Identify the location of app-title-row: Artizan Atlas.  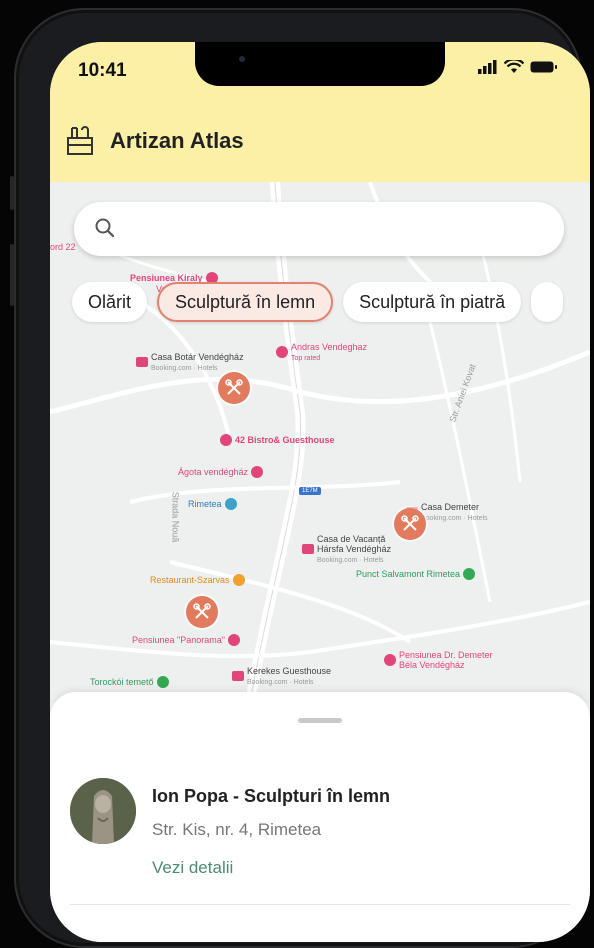
(155, 141).